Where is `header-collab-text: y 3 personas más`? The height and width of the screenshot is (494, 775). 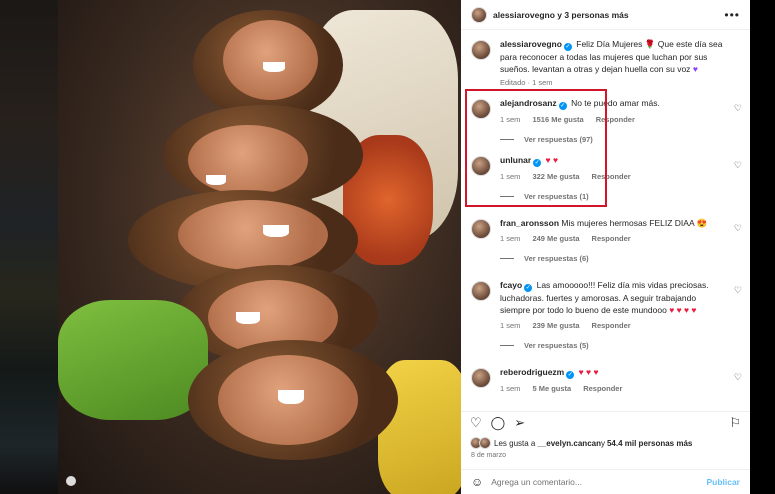 header-collab-text: y 3 personas más is located at coordinates (591, 15).